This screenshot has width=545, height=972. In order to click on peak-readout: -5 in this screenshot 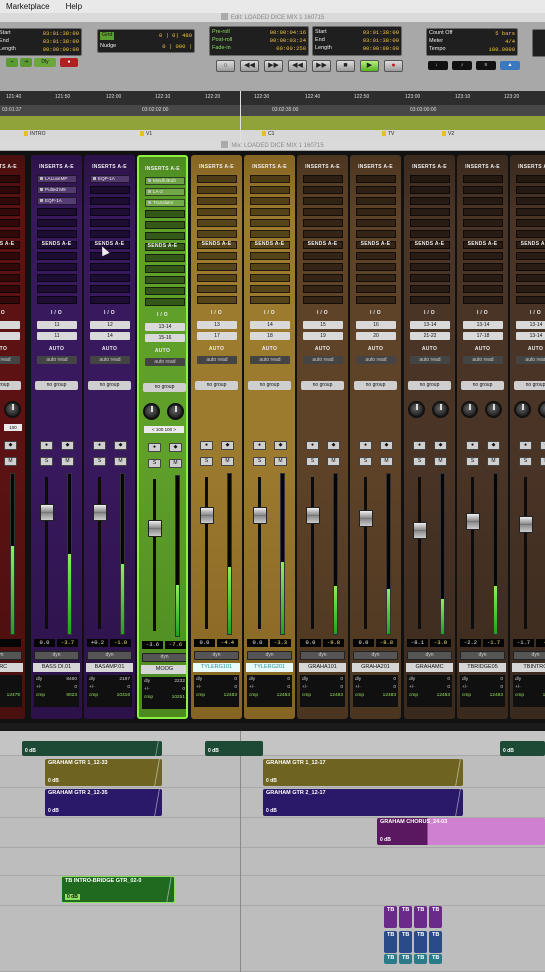, I will do `click(540, 643)`.